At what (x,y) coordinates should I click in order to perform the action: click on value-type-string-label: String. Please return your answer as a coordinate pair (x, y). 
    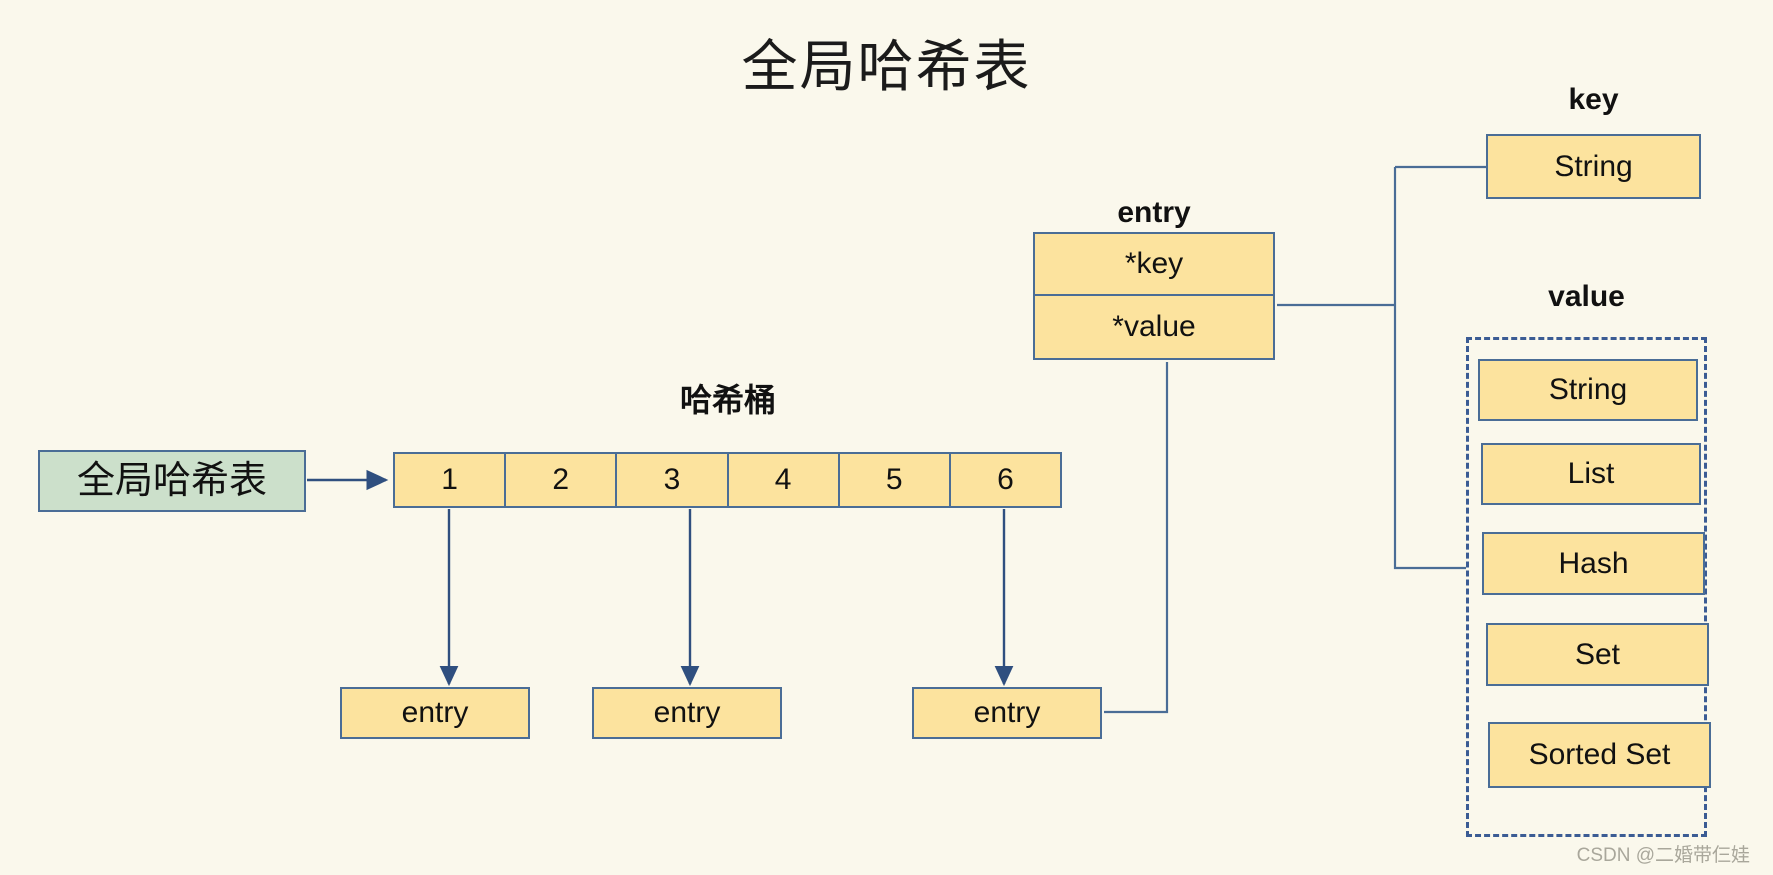
    Looking at the image, I should click on (1588, 389).